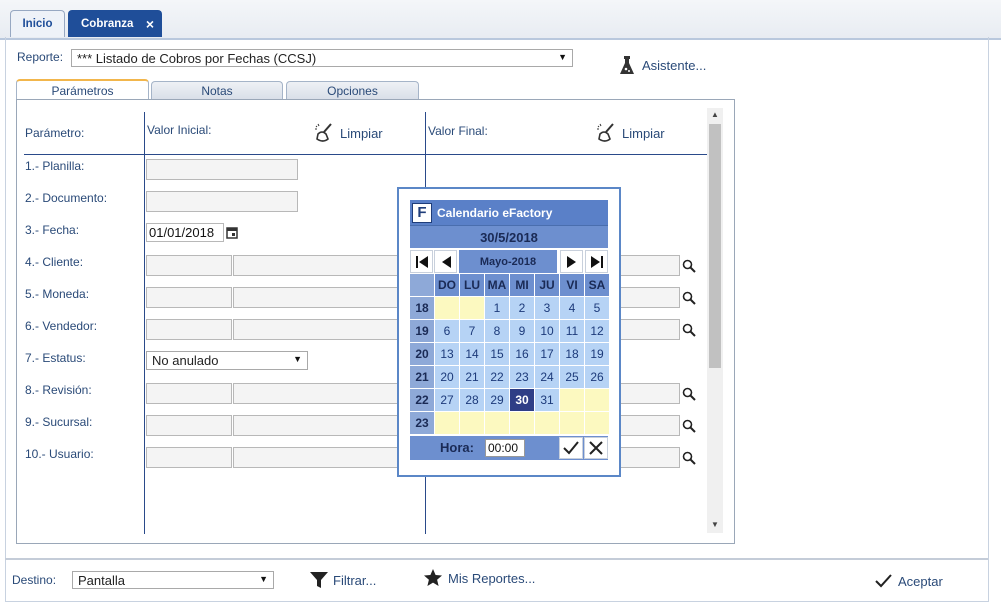  Describe the element at coordinates (349, 133) in the screenshot. I see `limpiar-inicial-button: Limpiar` at that location.